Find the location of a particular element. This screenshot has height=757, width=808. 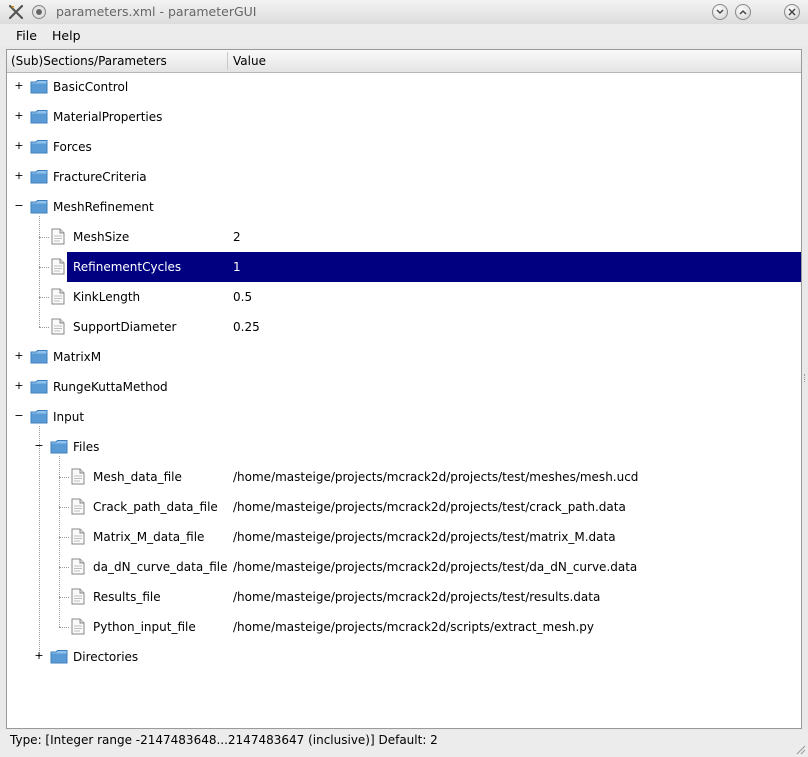

column-header-value: Value is located at coordinates (249, 61).